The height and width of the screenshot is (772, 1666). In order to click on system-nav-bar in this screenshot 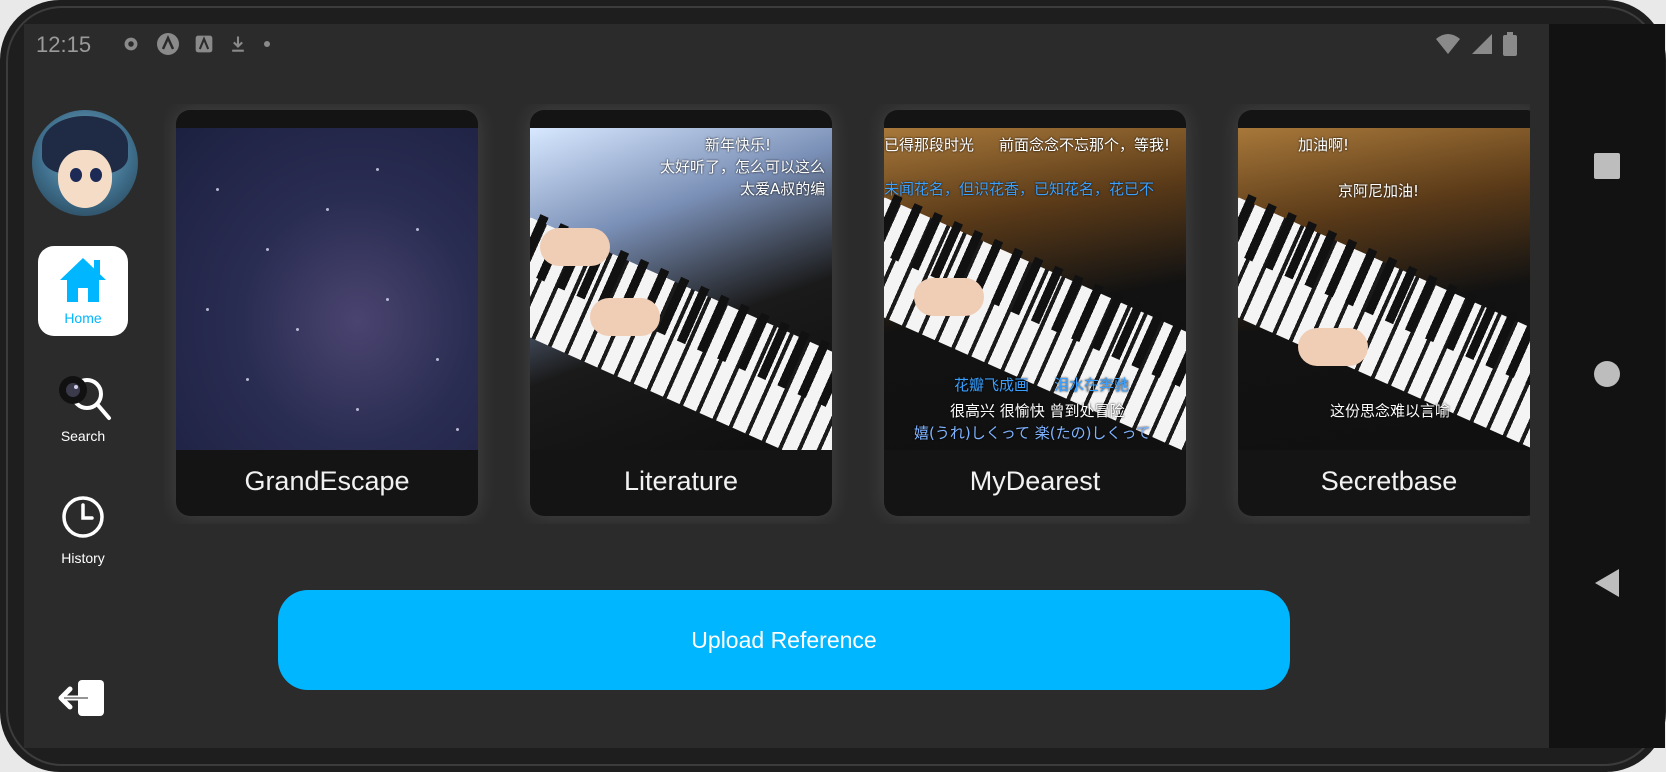, I will do `click(1607, 386)`.